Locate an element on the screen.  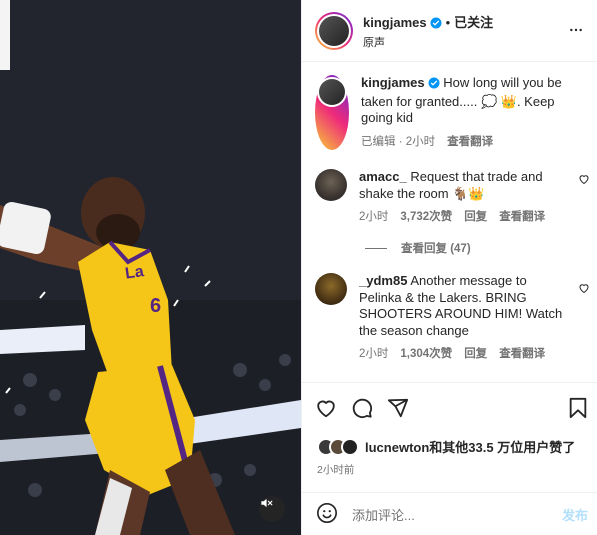
original-audio-link: 原声 is located at coordinates (428, 42).